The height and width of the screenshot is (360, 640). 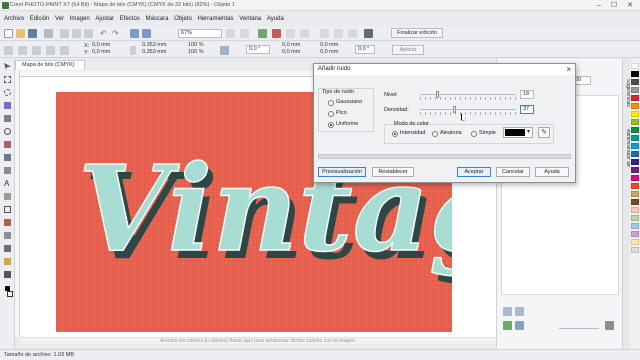 I want to click on zoom-100-icon, so click(x=244, y=33).